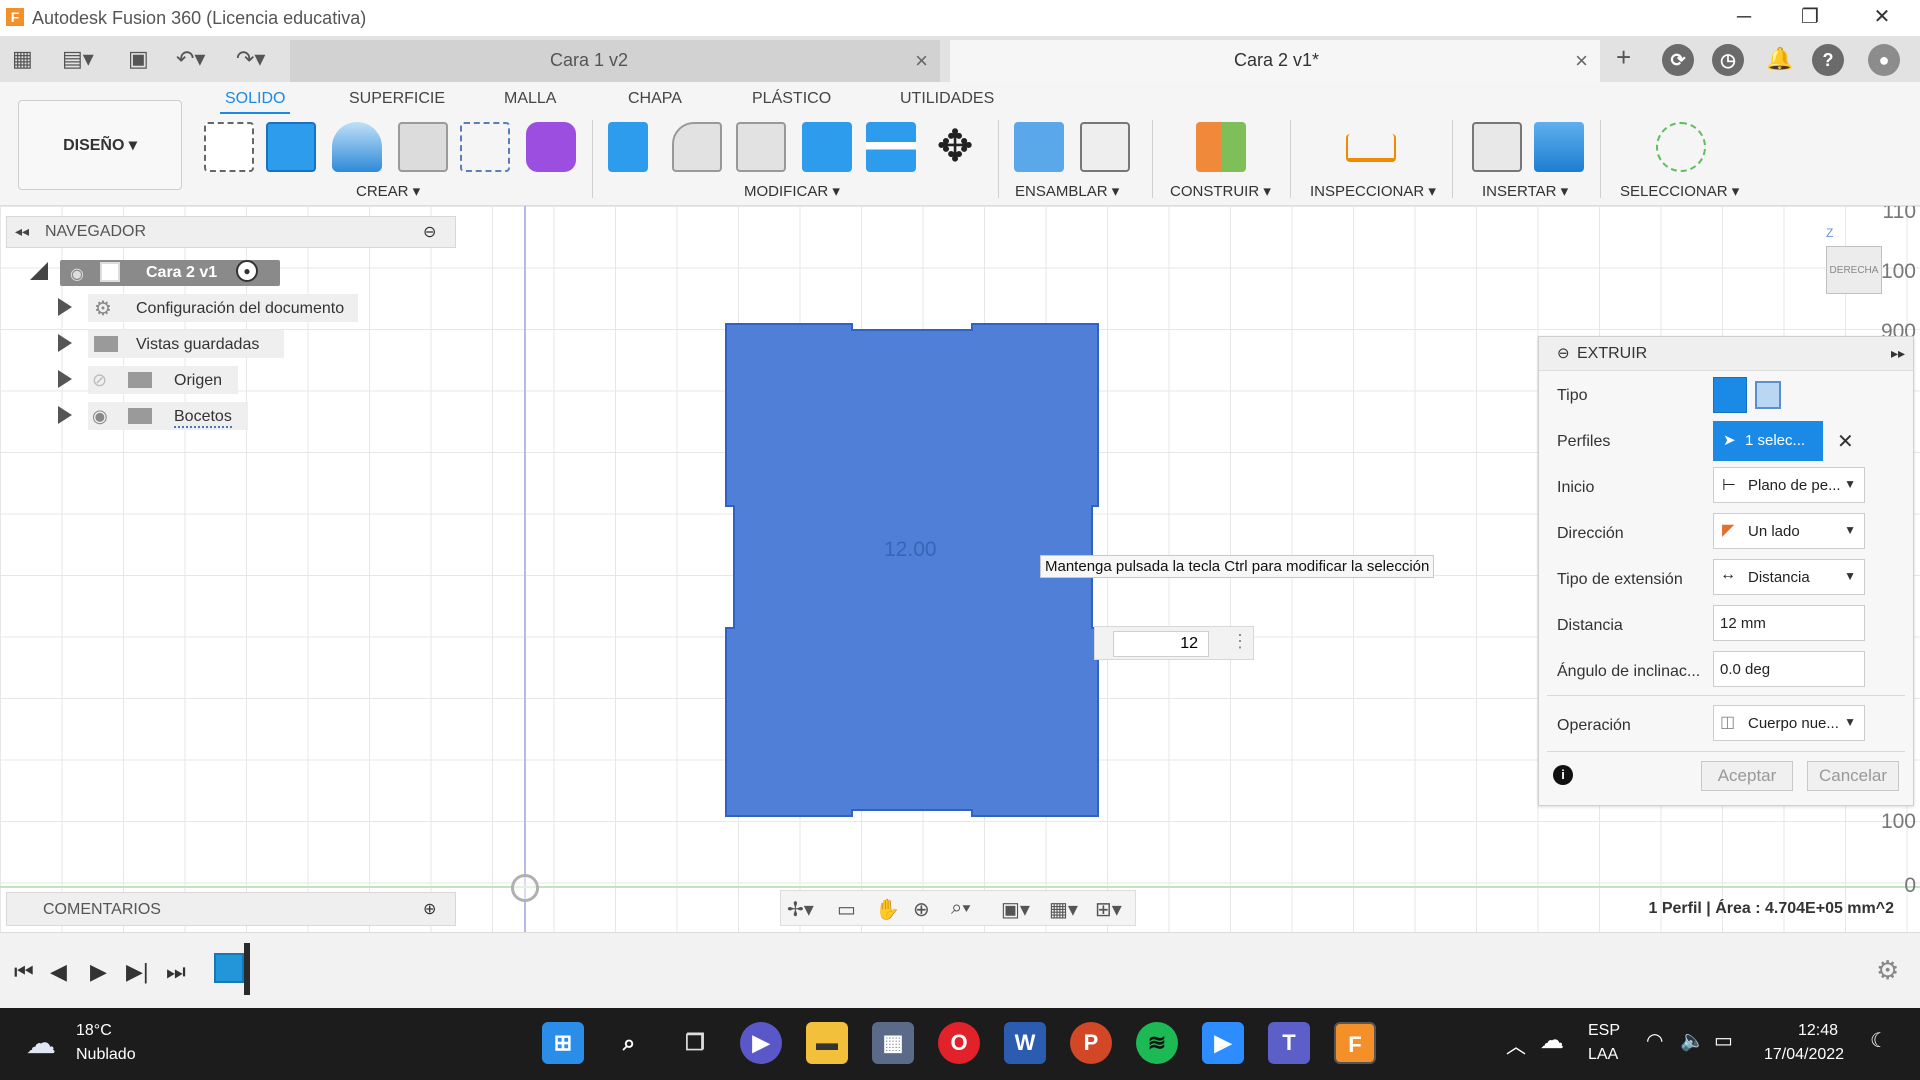  I want to click on step-back-icon: ◀, so click(58, 972).